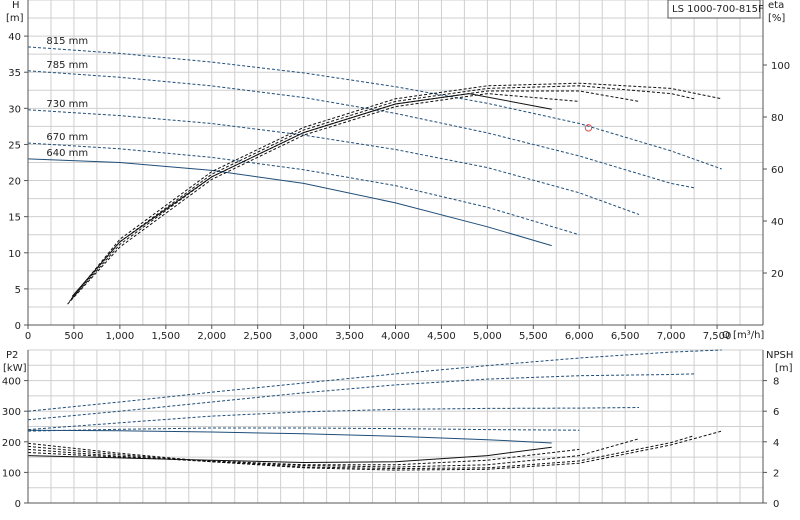 This screenshot has width=800, height=520. What do you see at coordinates (776, 382) in the screenshot?
I see `npsh-tick-label: 8` at bounding box center [776, 382].